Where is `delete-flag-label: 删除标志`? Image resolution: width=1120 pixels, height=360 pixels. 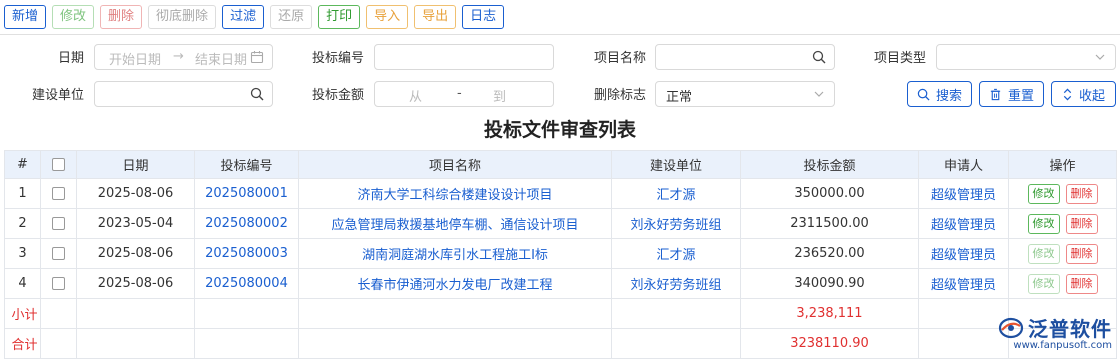 delete-flag-label: 删除标志 is located at coordinates (619, 95).